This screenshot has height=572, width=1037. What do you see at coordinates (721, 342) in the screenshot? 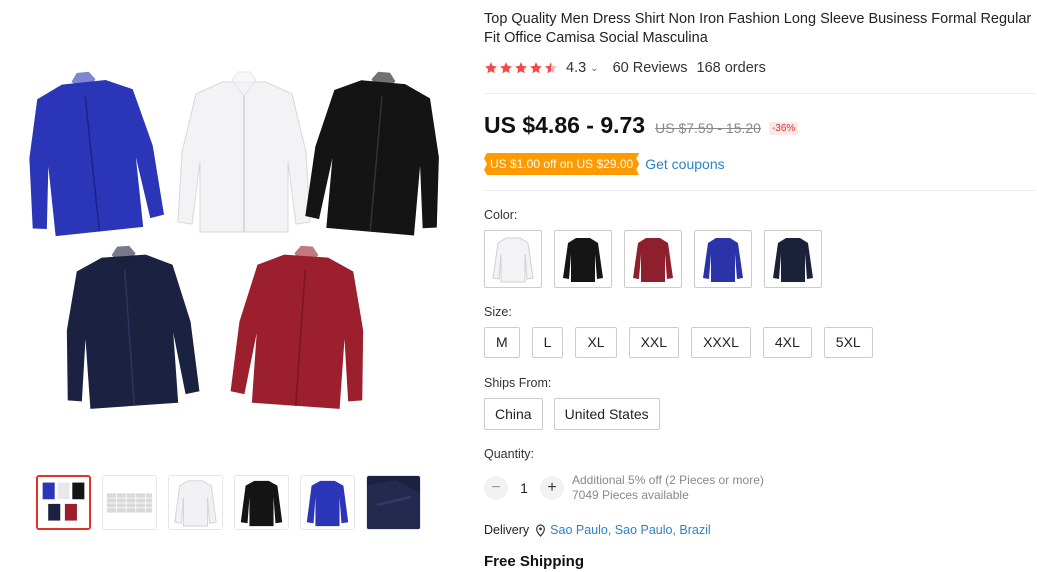
I see `size-option-xxxl: XXXL` at bounding box center [721, 342].